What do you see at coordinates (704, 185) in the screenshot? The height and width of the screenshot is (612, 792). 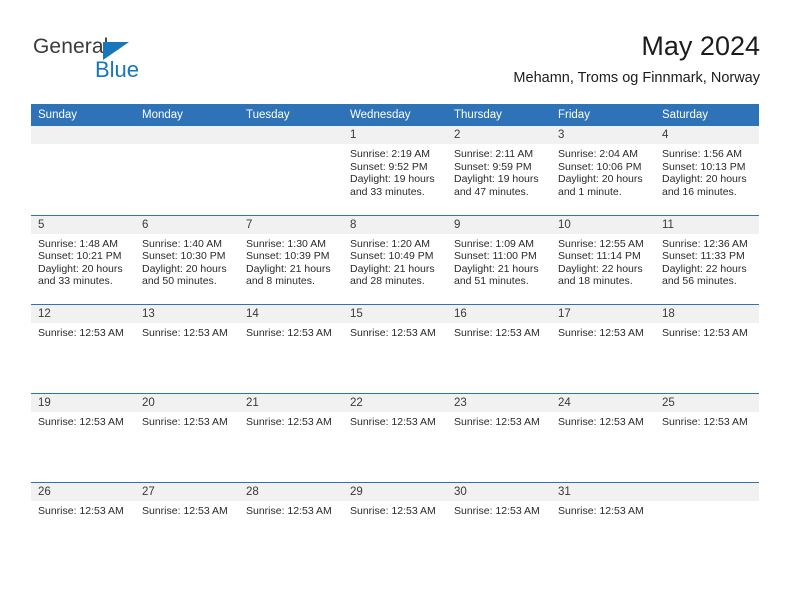 I see `day-detail-line: Daylight: 20 hours and 16 minutes.` at bounding box center [704, 185].